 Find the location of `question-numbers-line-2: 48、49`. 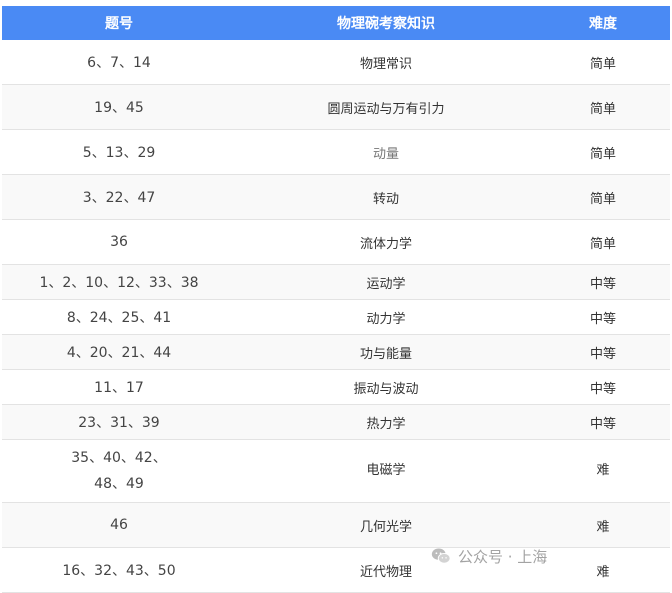

question-numbers-line-2: 48、49 is located at coordinates (119, 484).